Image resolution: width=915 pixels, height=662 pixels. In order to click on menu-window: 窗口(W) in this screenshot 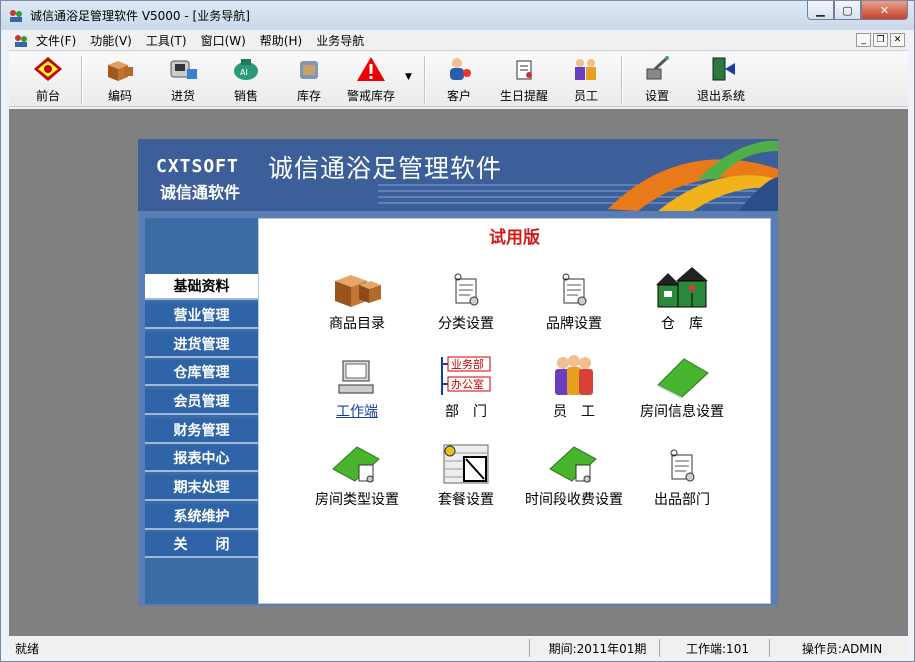, I will do `click(223, 40)`.